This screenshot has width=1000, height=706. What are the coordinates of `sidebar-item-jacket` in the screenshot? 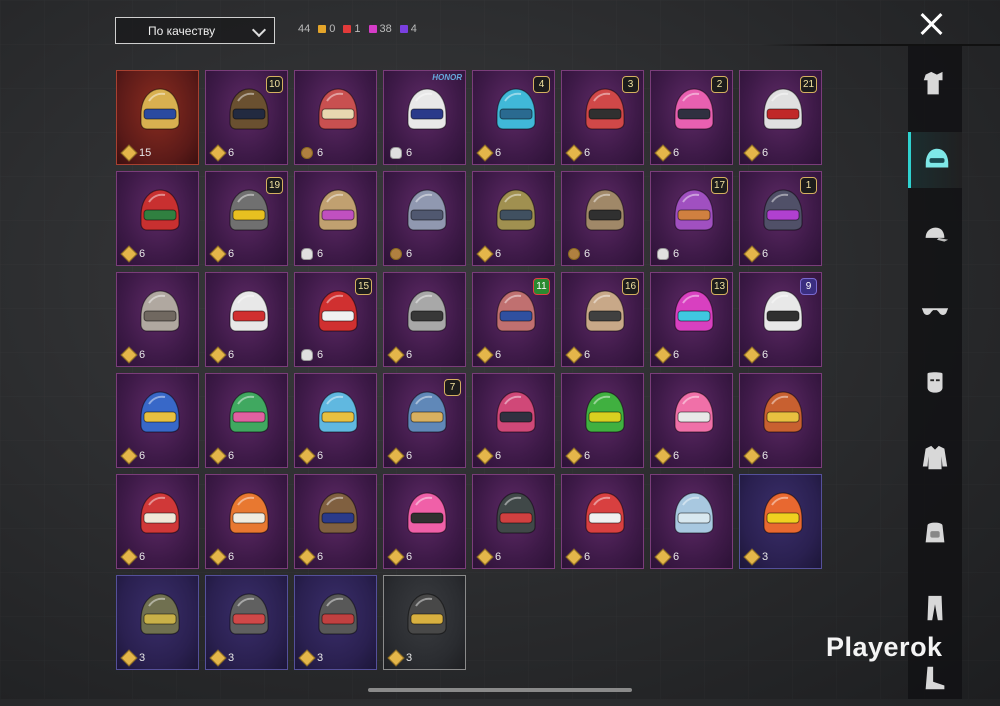 It's located at (935, 458).